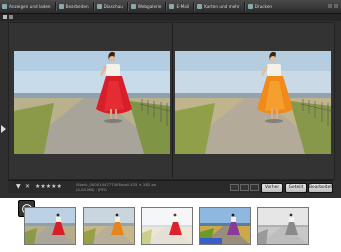  What do you see at coordinates (91, 189) in the screenshot?
I see `file-details: (0,04 MB) · JPEG` at bounding box center [91, 189].